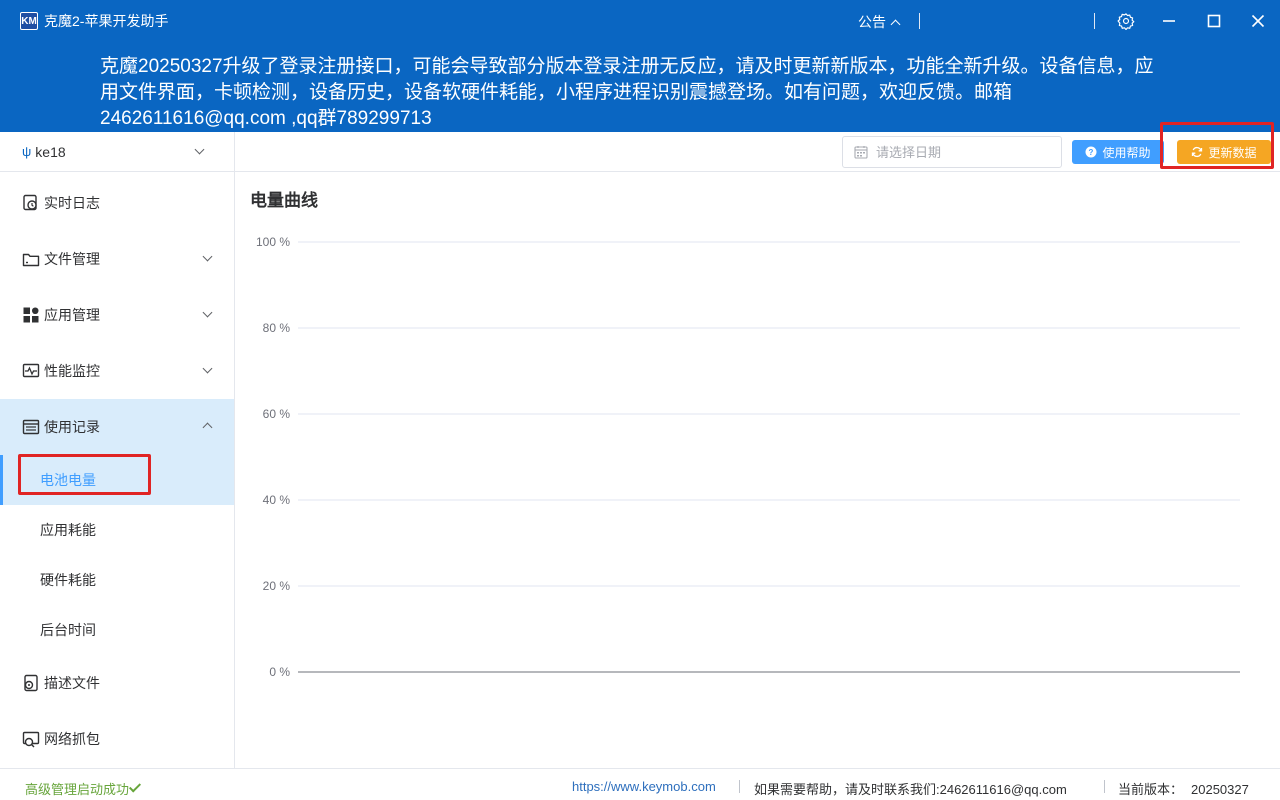 This screenshot has height=800, width=1280. I want to click on y-tick-label: 80 %, so click(277, 328).